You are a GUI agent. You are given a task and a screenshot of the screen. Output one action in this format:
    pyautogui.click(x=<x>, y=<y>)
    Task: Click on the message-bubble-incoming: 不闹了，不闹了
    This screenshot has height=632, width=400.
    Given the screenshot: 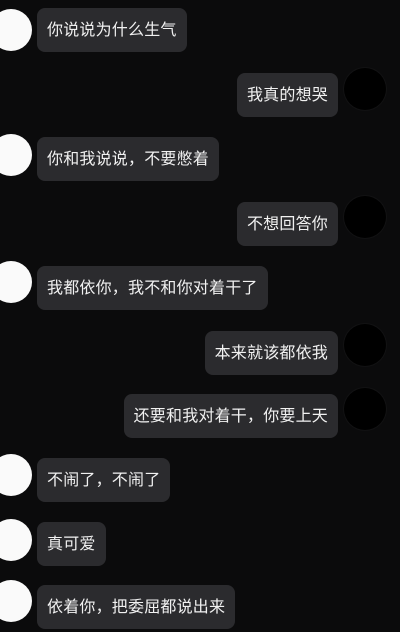 What is the action you would take?
    pyautogui.click(x=104, y=480)
    